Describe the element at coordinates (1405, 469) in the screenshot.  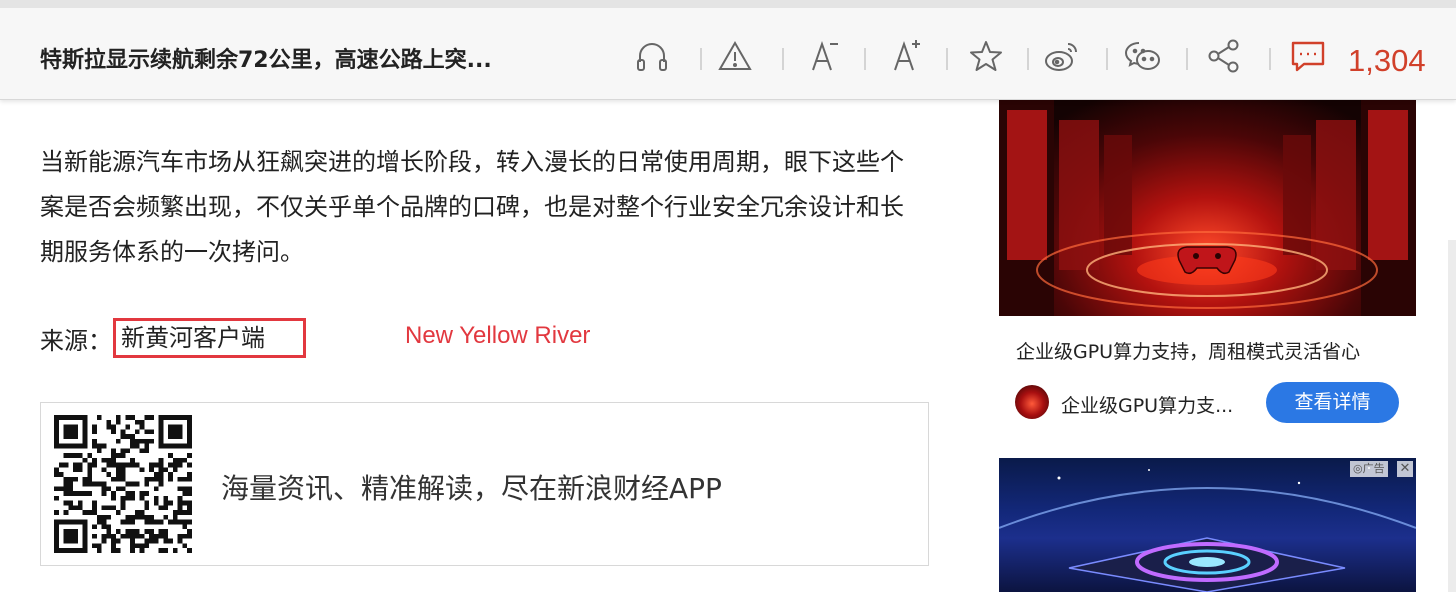
I see `ad-close-button: ✕` at that location.